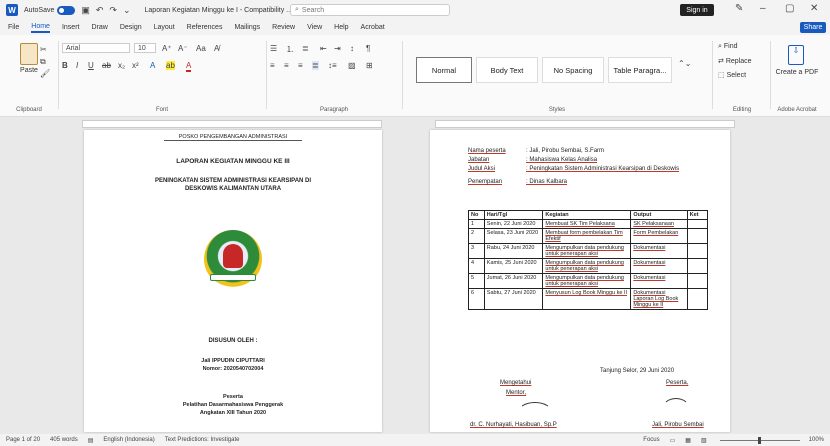  Describe the element at coordinates (77, 65) in the screenshot. I see `italic-icon: I` at that location.